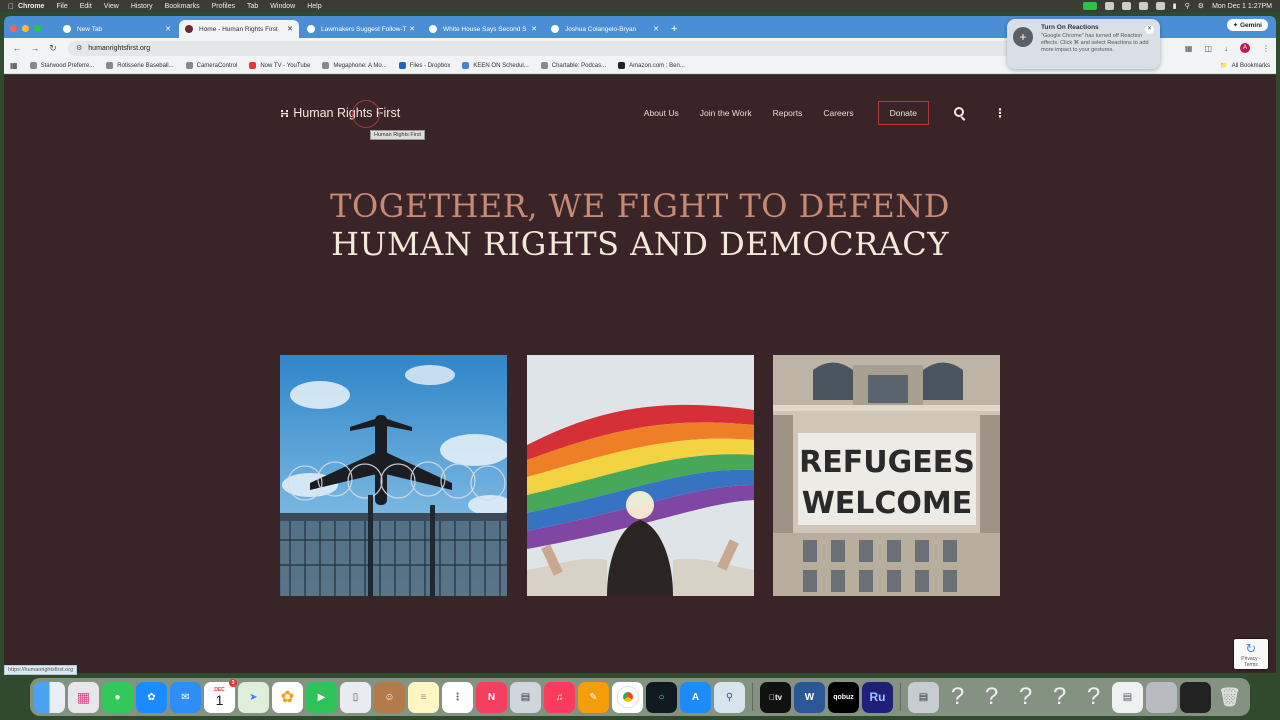 The width and height of the screenshot is (1280, 720). Describe the element at coordinates (151, 697) in the screenshot. I see `safari-icon: ✿` at that location.